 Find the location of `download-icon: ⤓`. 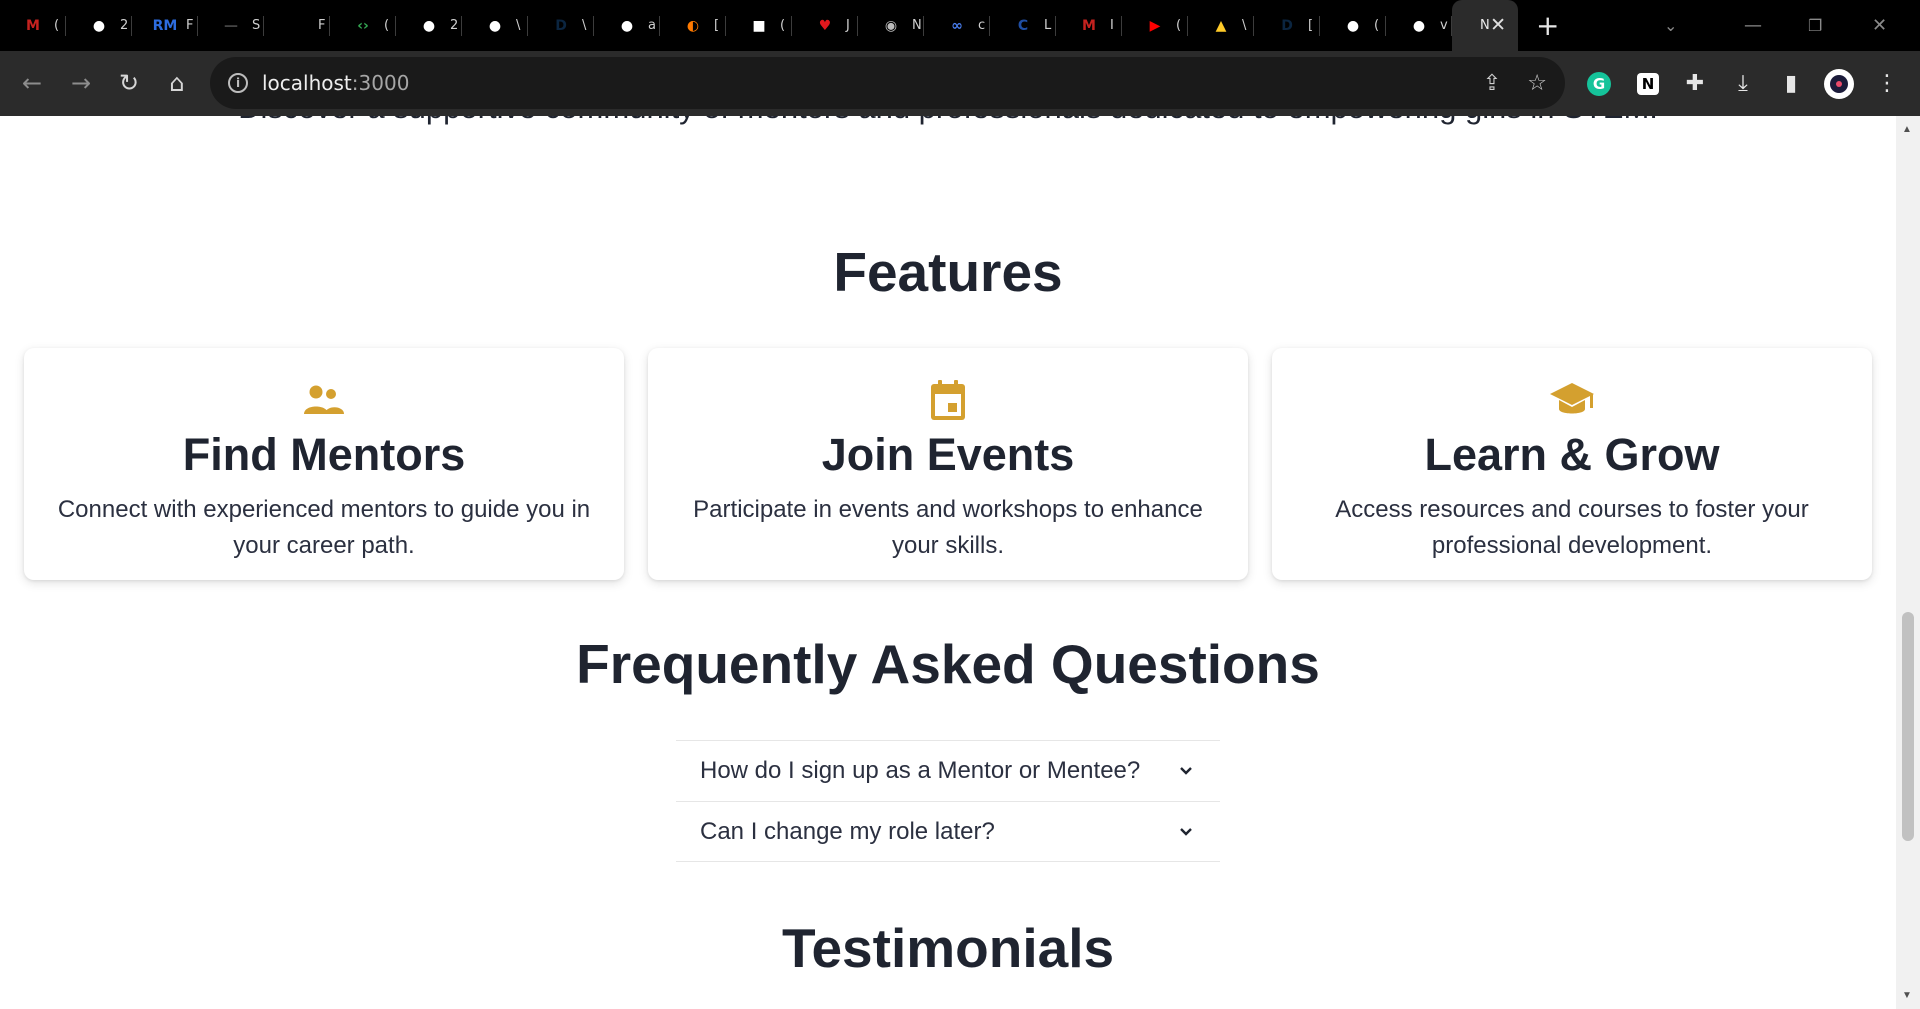

download-icon: ⤓ is located at coordinates (1743, 83).